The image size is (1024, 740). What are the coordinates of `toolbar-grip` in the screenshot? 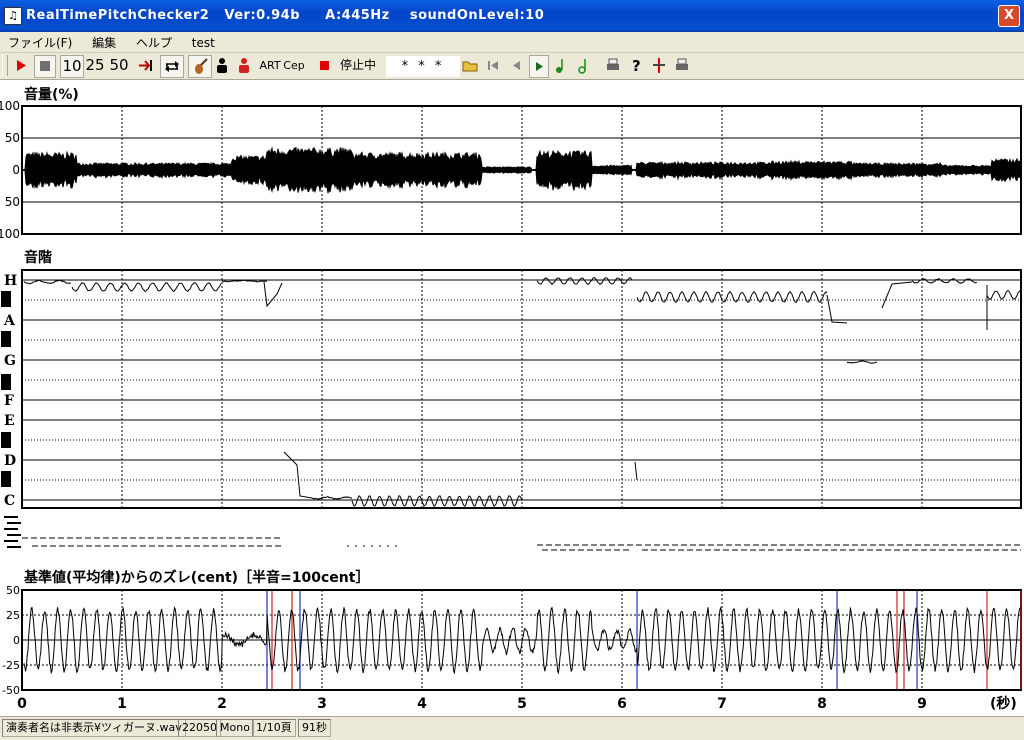 It's located at (5, 65).